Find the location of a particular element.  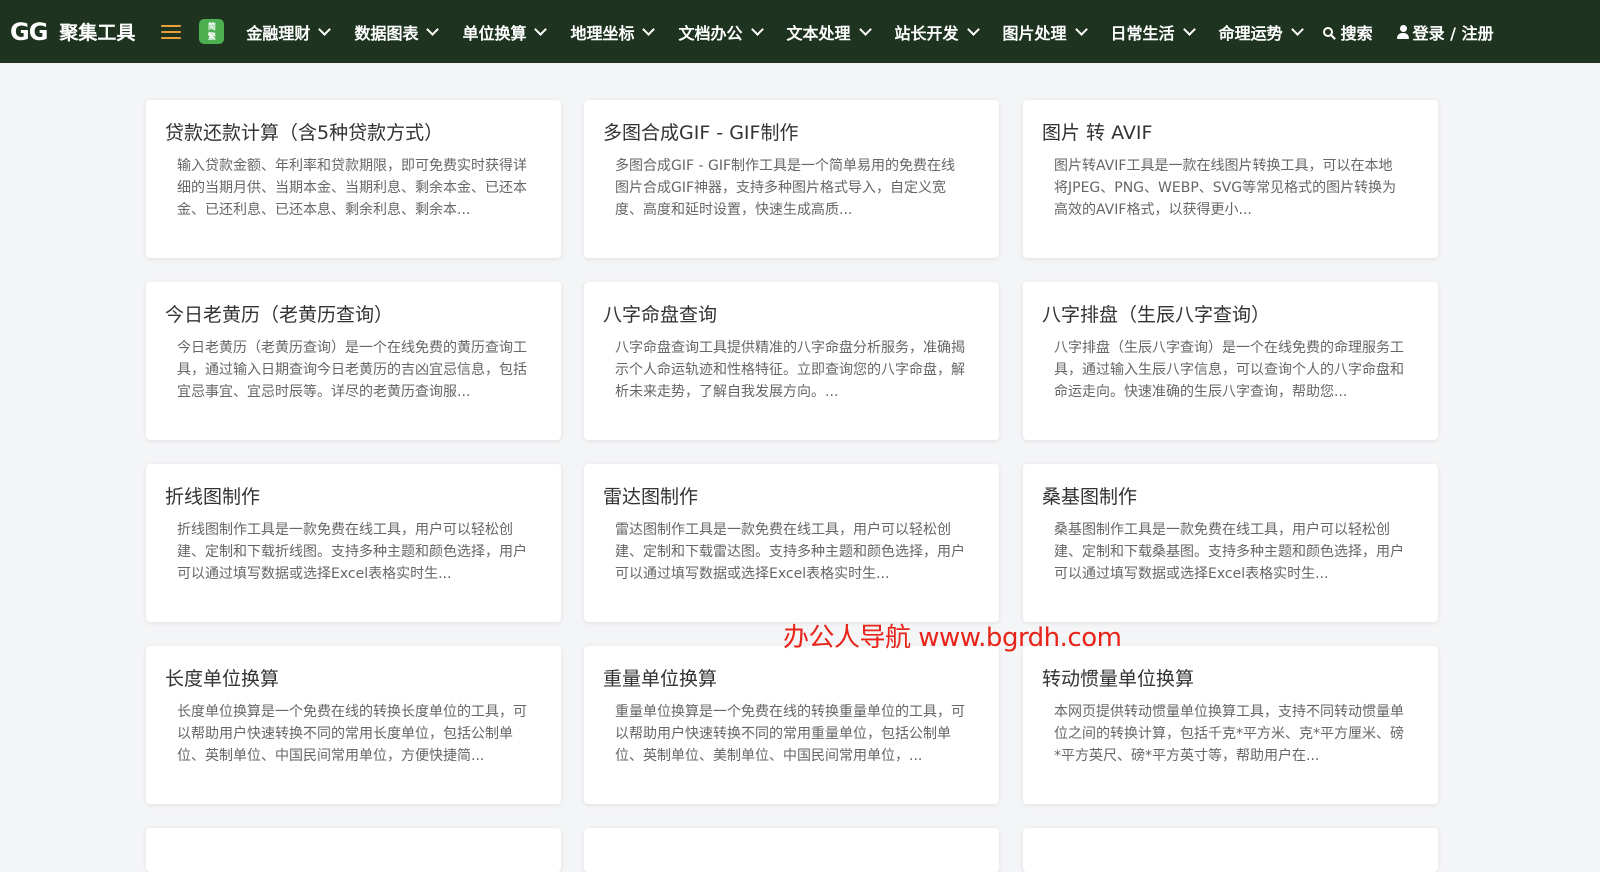

login-label: 登录 / 注册 is located at coordinates (1453, 33).